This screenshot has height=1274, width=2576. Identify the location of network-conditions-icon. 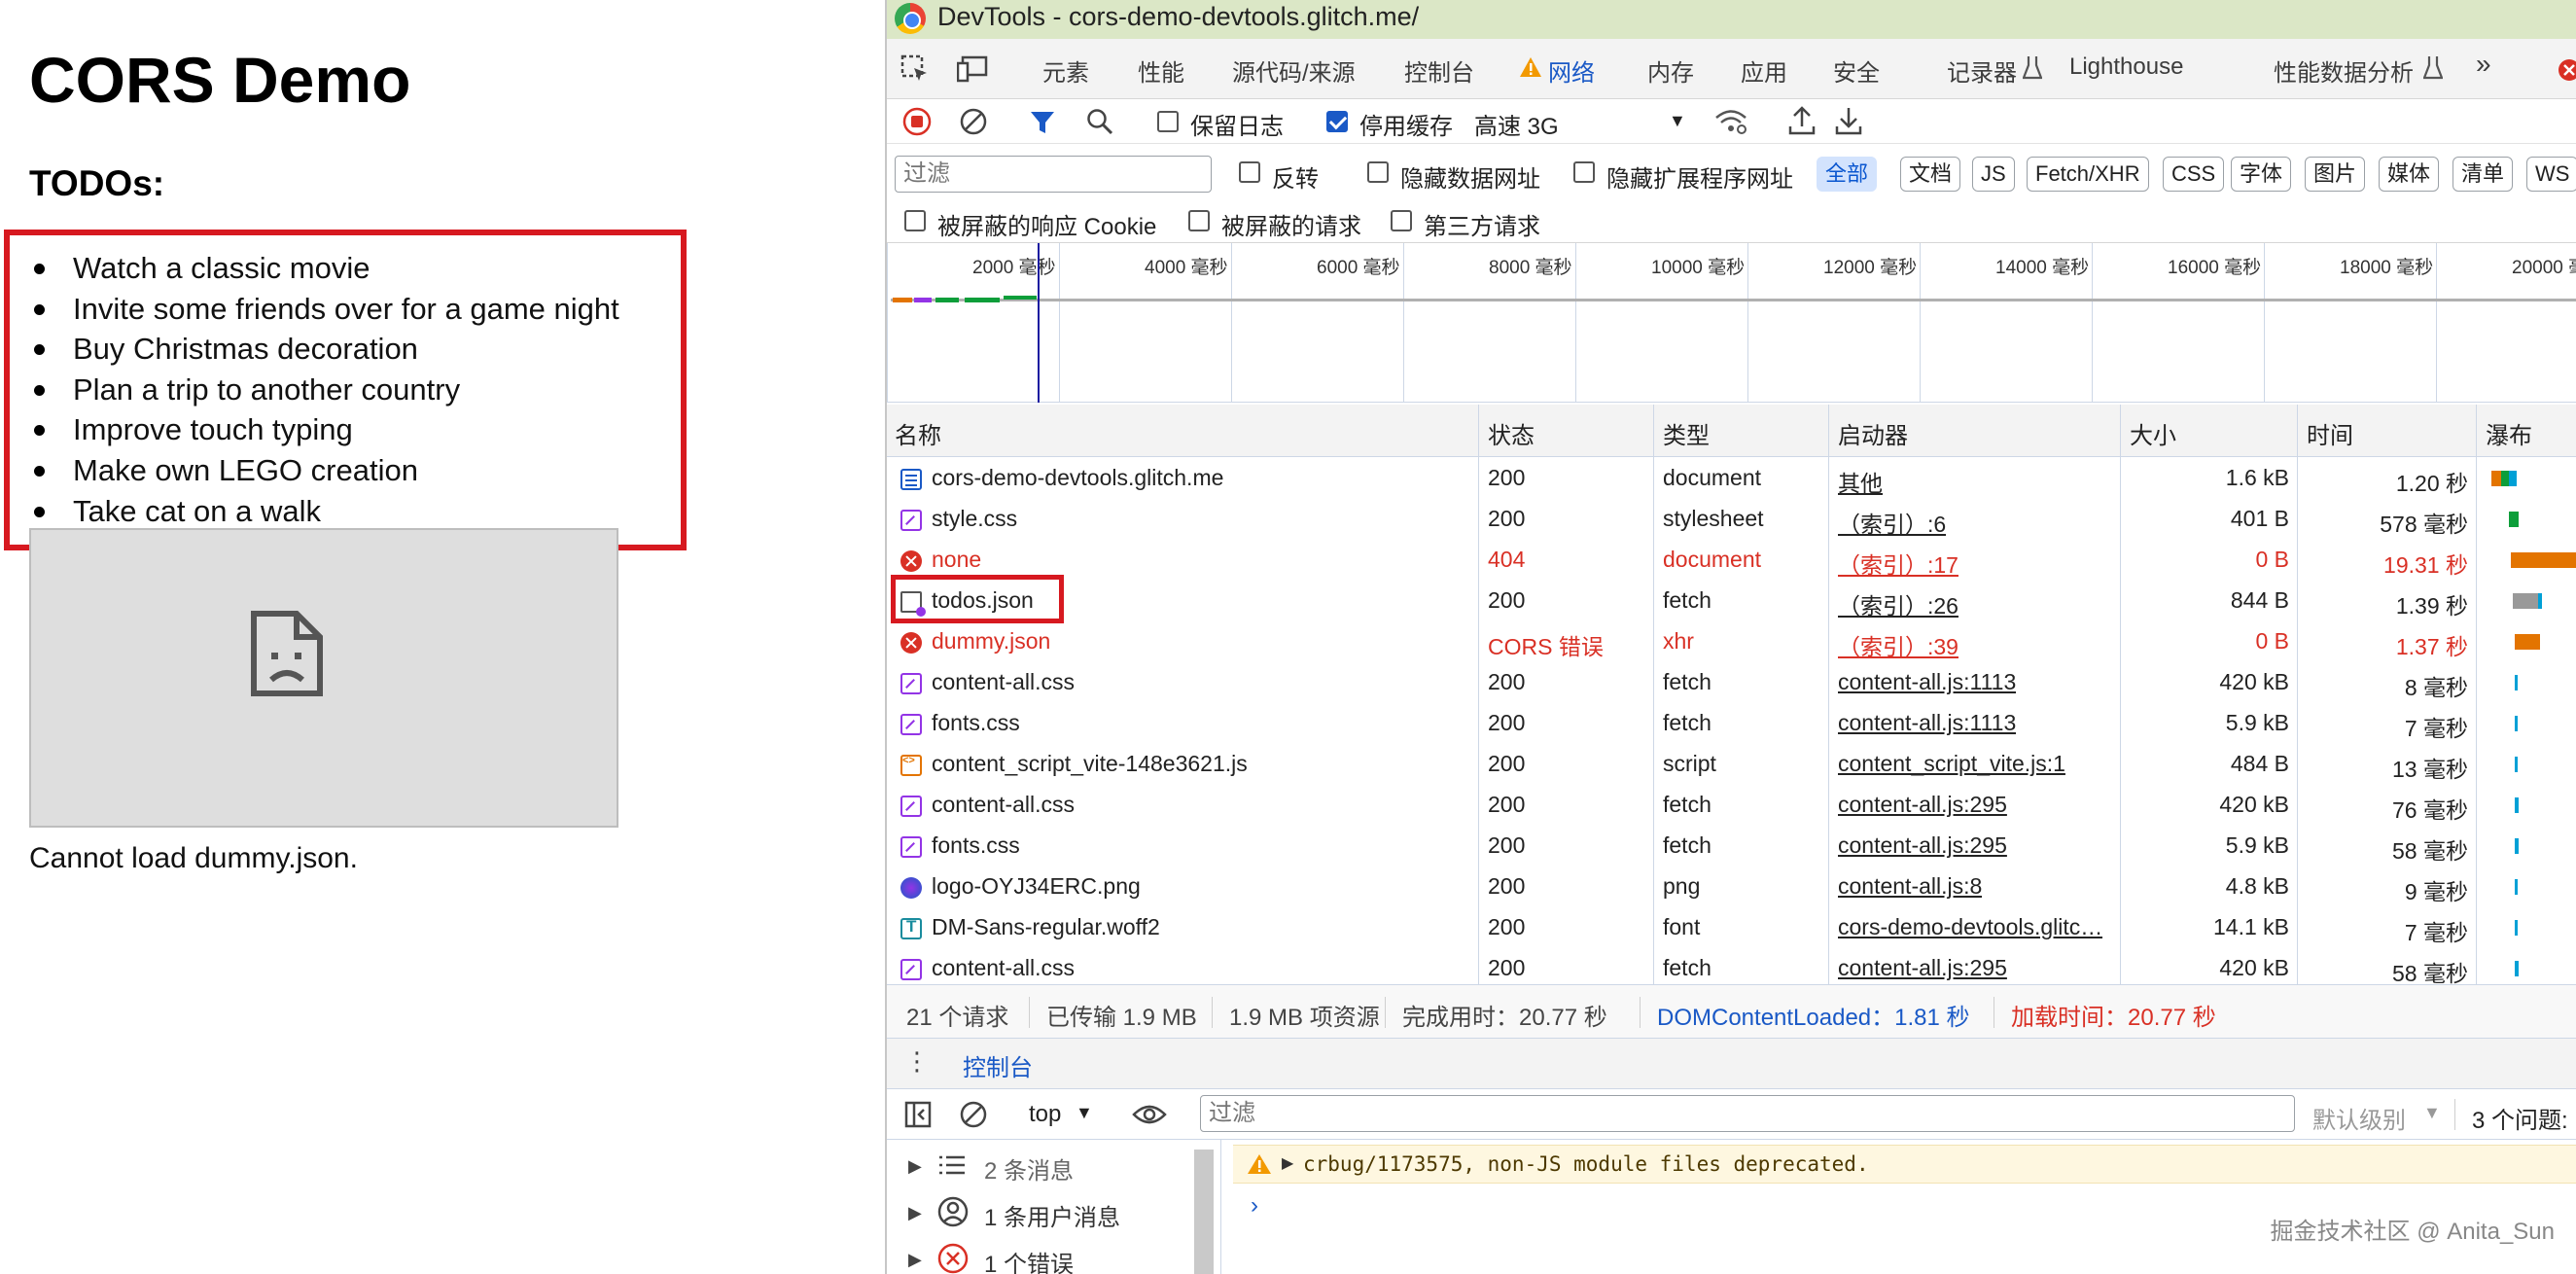
(1731, 121).